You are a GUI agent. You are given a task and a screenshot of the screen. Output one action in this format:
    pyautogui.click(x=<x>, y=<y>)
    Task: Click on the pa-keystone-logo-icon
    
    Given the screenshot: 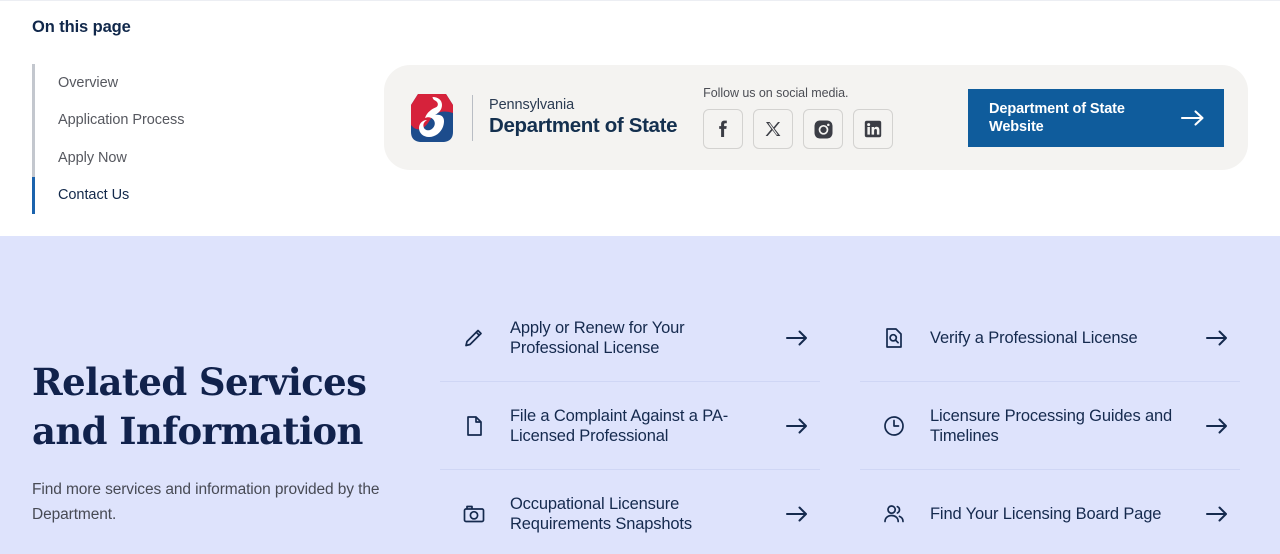 What is the action you would take?
    pyautogui.click(x=432, y=117)
    